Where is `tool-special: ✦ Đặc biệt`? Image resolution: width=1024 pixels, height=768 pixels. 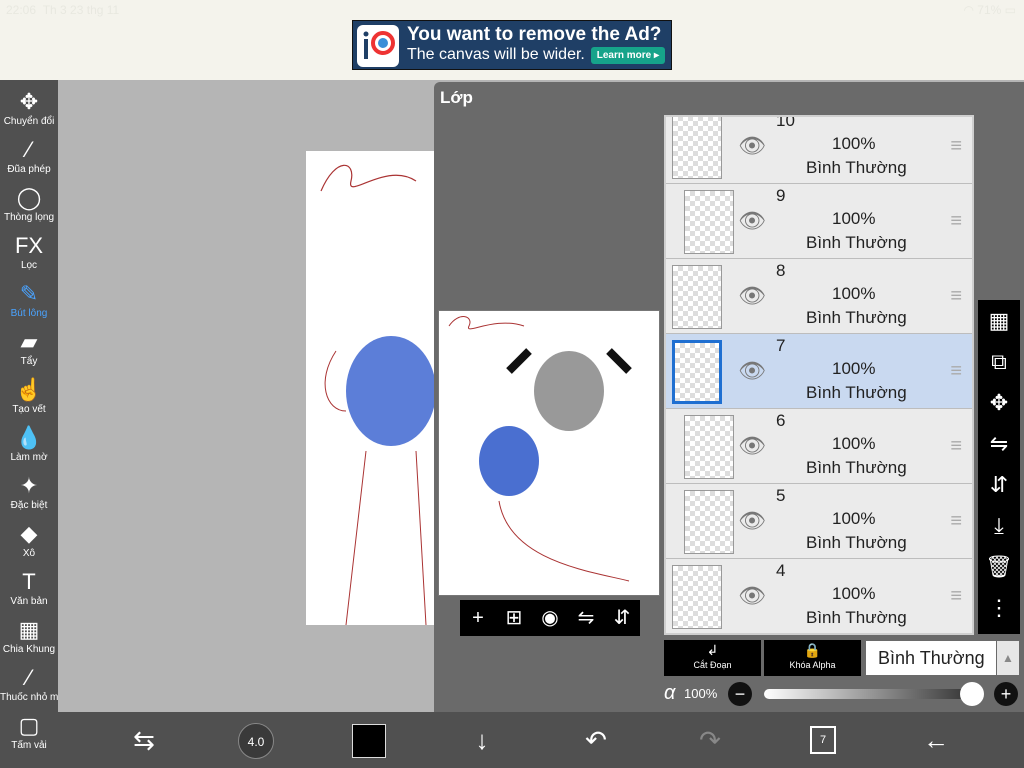 tool-special: ✦ Đặc biệt is located at coordinates (29, 496).